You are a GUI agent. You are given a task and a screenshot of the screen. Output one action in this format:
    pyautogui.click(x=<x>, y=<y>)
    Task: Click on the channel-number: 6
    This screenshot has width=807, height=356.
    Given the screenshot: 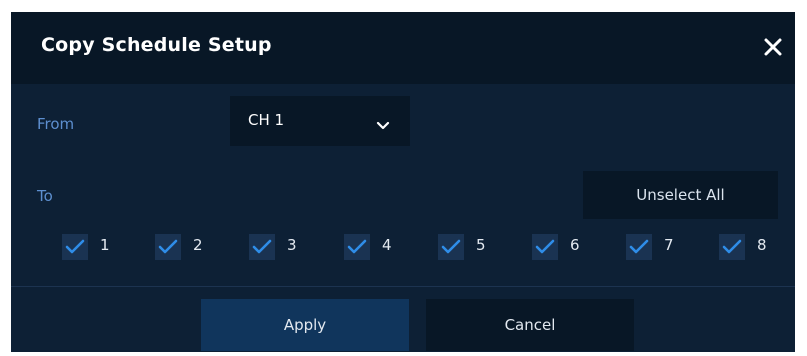 What is the action you would take?
    pyautogui.click(x=575, y=245)
    